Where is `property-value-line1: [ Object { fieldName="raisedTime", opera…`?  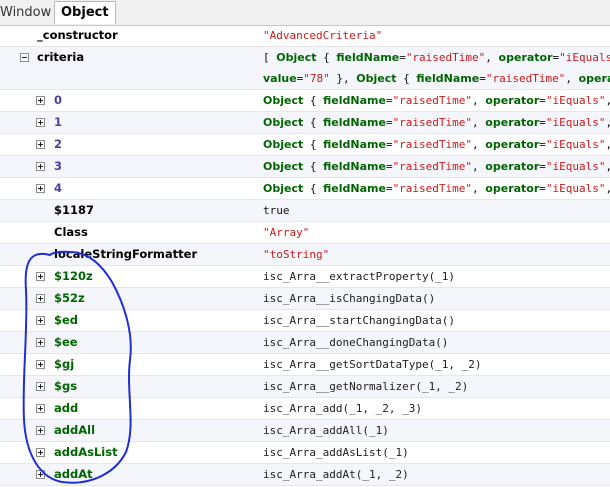 property-value-line1: [ Object { fieldName="raisedTime", opera… is located at coordinates (436, 57).